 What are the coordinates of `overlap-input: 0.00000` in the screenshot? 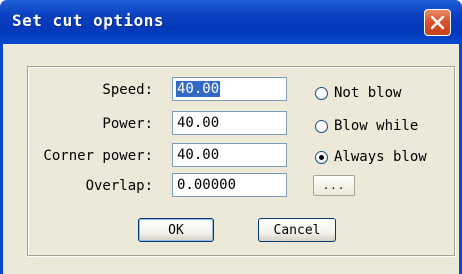 It's located at (229, 185).